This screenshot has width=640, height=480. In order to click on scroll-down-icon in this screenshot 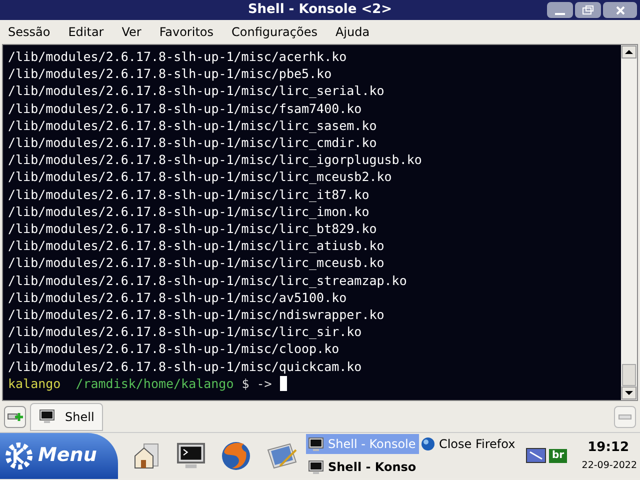, I will do `click(629, 393)`.